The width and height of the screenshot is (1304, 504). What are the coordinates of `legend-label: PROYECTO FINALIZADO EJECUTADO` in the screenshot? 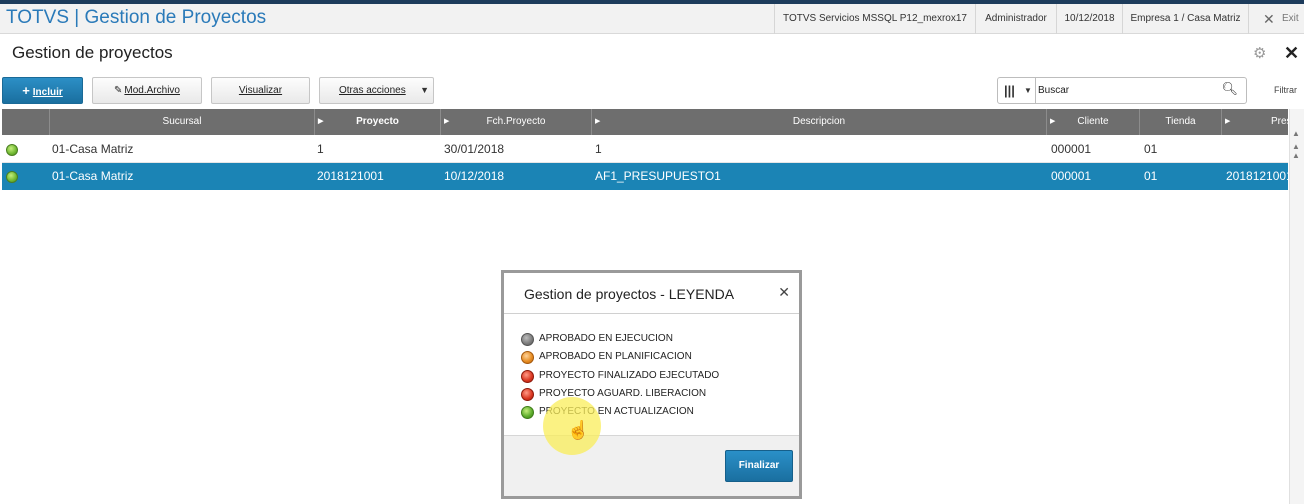 It's located at (629, 375).